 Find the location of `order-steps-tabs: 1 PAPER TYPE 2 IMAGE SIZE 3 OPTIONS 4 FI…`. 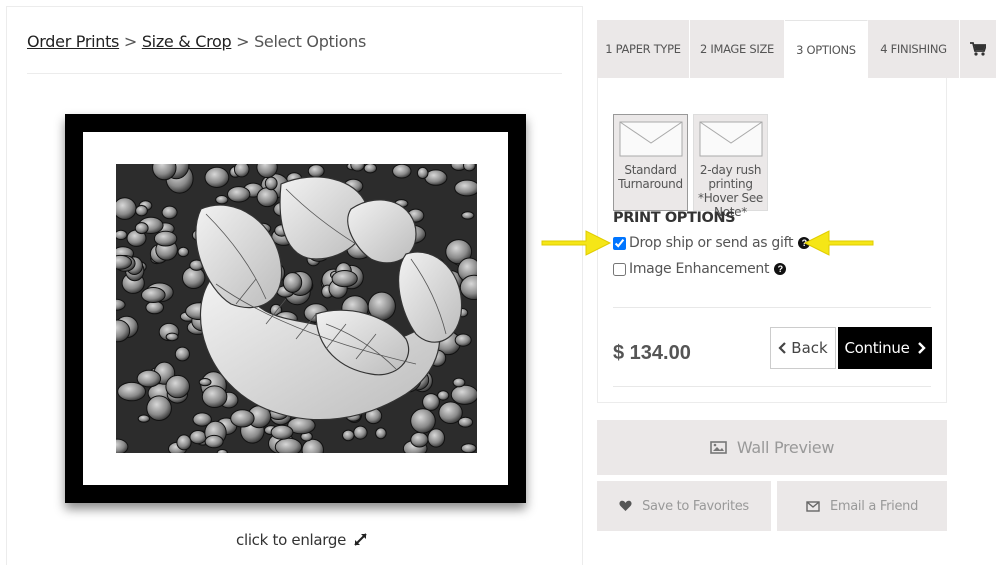

order-steps-tabs: 1 PAPER TYPE 2 IMAGE SIZE 3 OPTIONS 4 FI… is located at coordinates (797, 49).